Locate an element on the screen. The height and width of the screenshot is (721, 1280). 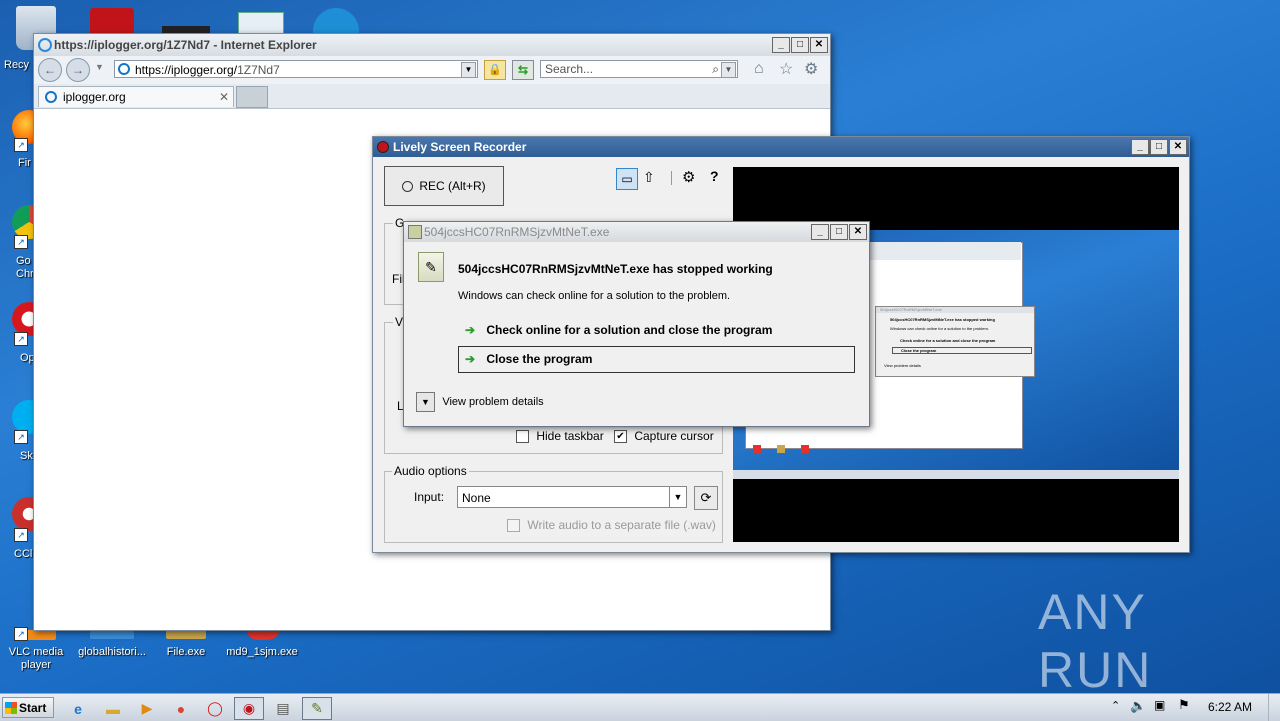
audio-input-select: None ▼ is located at coordinates (572, 497).